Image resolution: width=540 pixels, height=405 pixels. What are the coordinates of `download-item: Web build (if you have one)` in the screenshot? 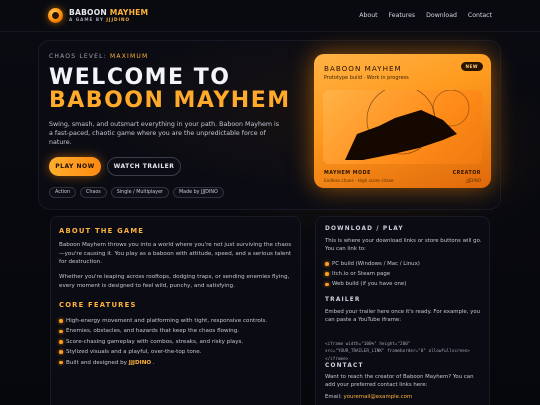 It's located at (372, 284).